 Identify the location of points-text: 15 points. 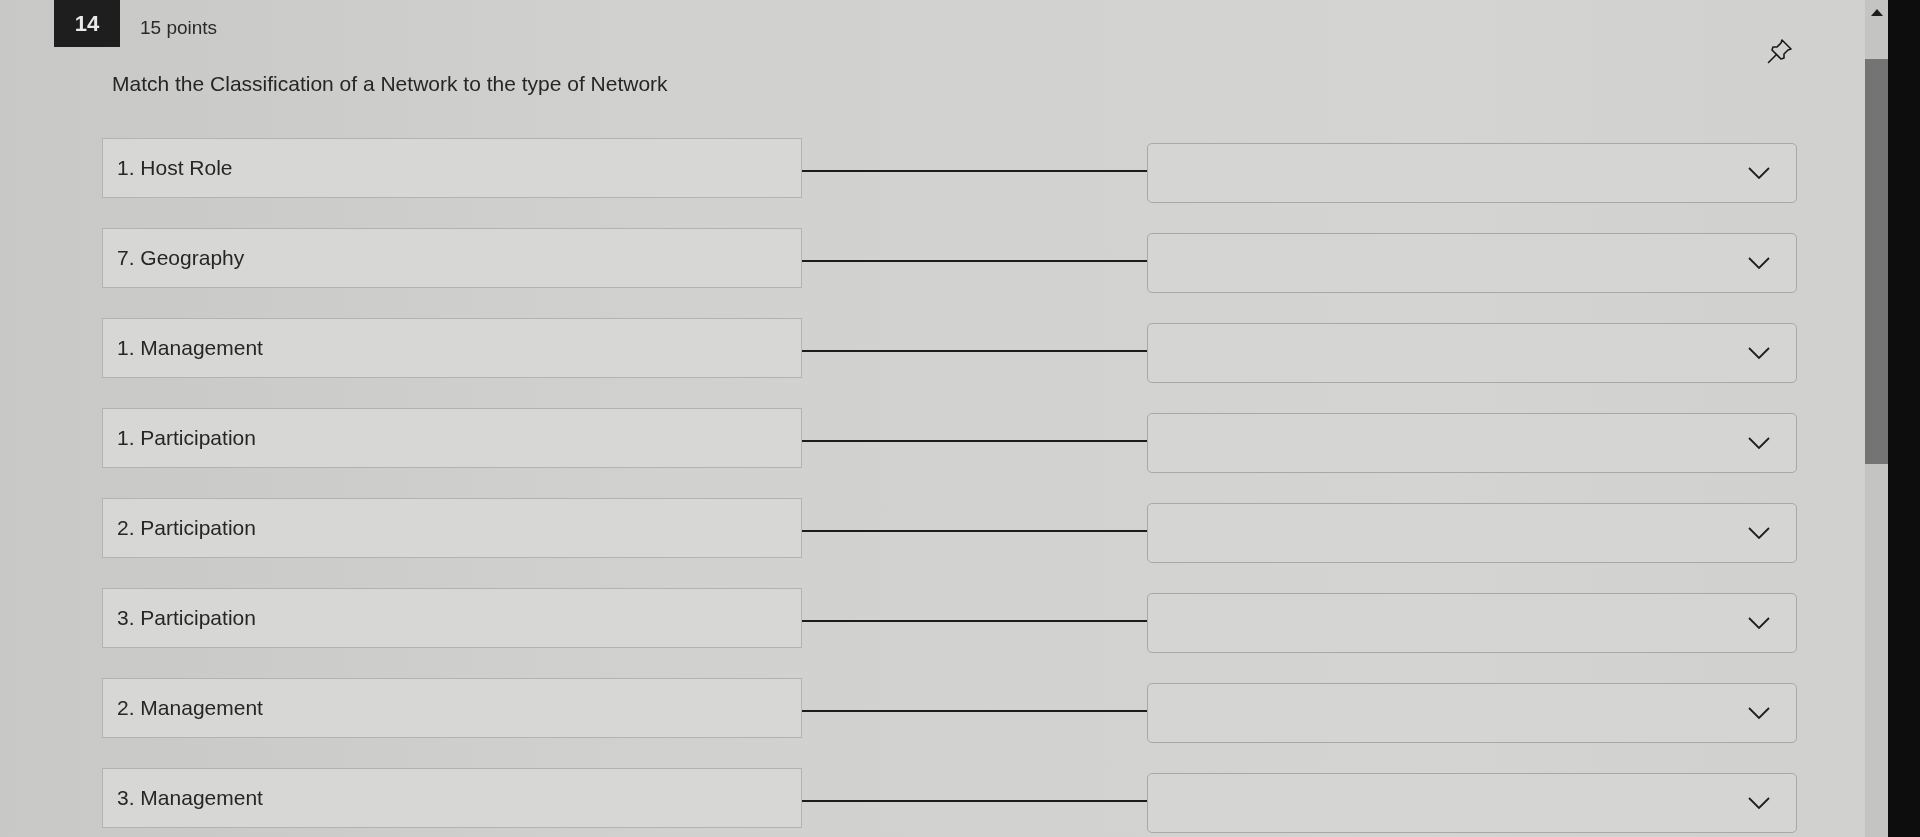
(179, 28).